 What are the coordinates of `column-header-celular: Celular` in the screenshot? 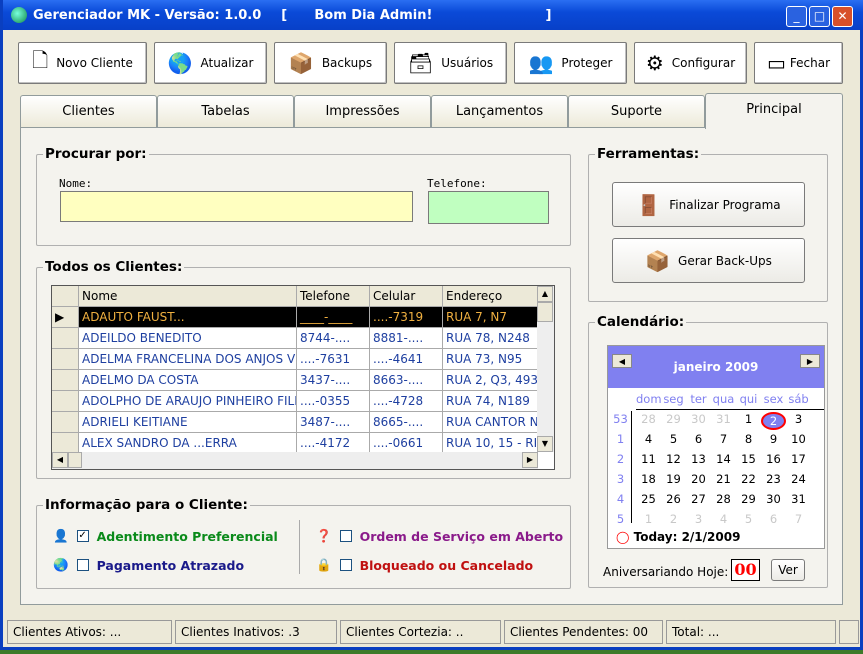 It's located at (406, 296).